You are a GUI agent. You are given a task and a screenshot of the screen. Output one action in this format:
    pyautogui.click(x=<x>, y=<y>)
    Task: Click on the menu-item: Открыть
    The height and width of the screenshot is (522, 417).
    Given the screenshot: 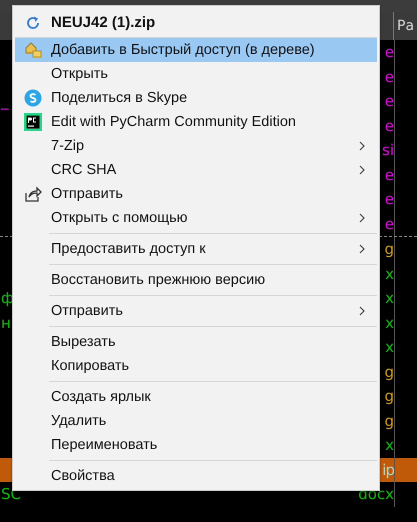 What is the action you would take?
    pyautogui.click(x=196, y=74)
    